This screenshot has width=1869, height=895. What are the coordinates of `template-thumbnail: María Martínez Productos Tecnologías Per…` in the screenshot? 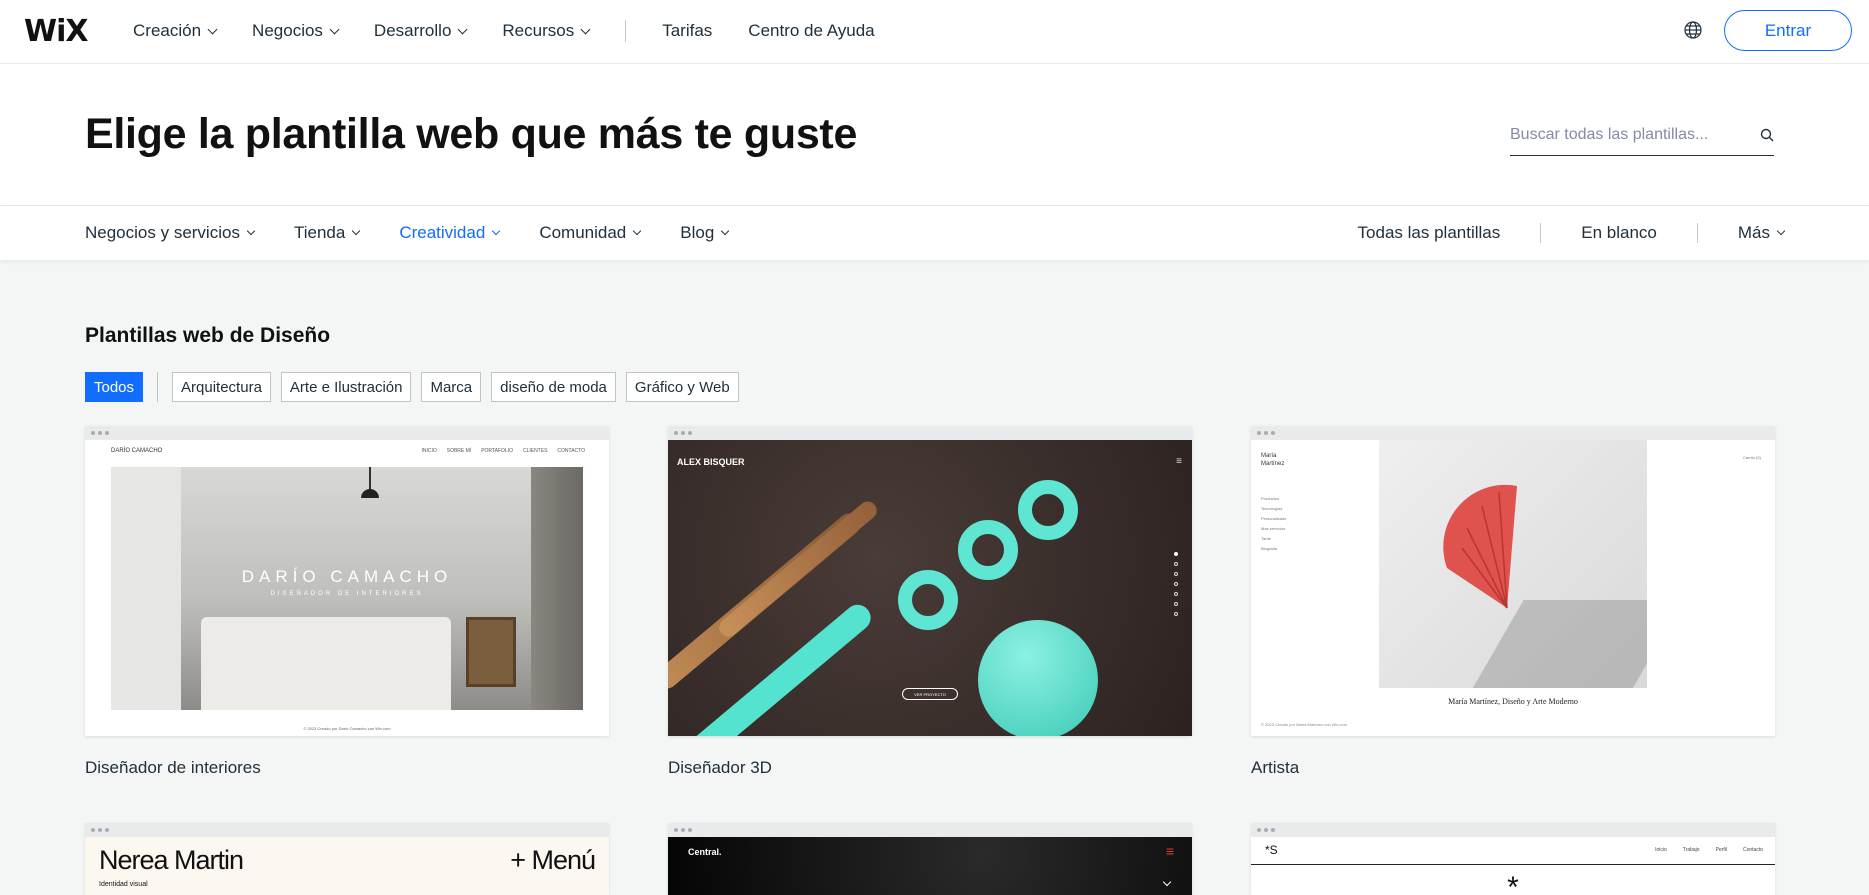 It's located at (1513, 581).